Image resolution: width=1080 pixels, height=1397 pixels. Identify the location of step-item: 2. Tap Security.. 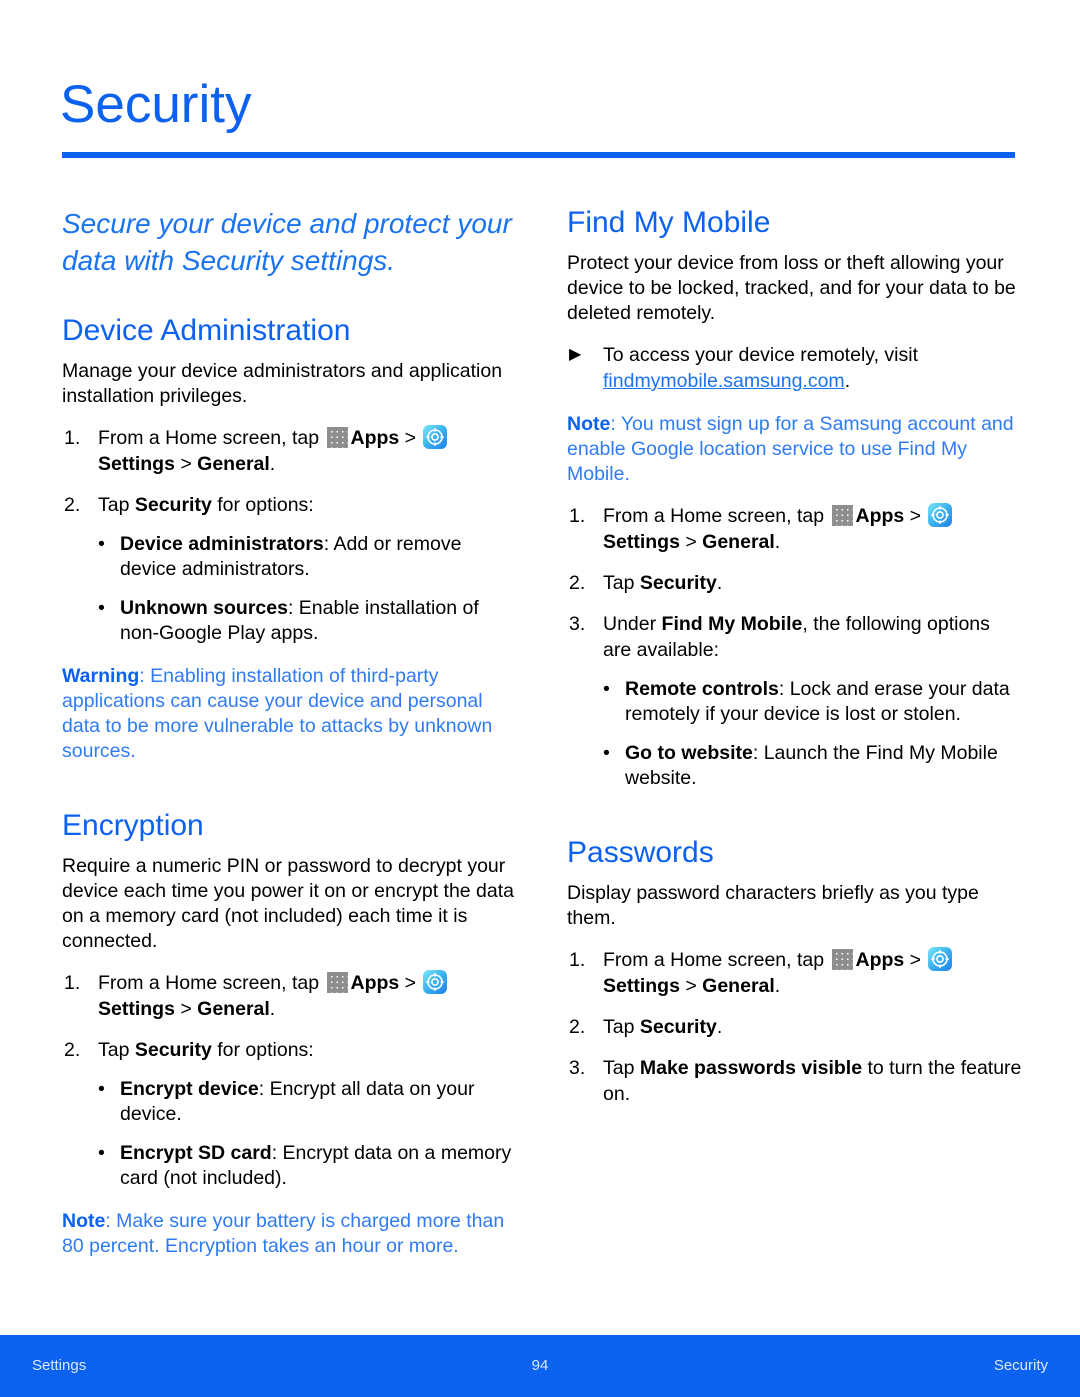
(794, 583).